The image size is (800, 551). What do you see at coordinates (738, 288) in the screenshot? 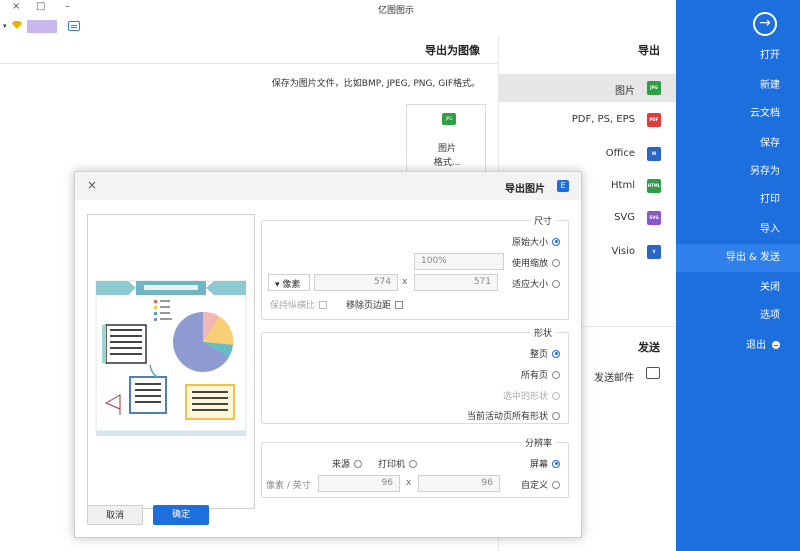
I see `sidebar-item: 关闭` at bounding box center [738, 288].